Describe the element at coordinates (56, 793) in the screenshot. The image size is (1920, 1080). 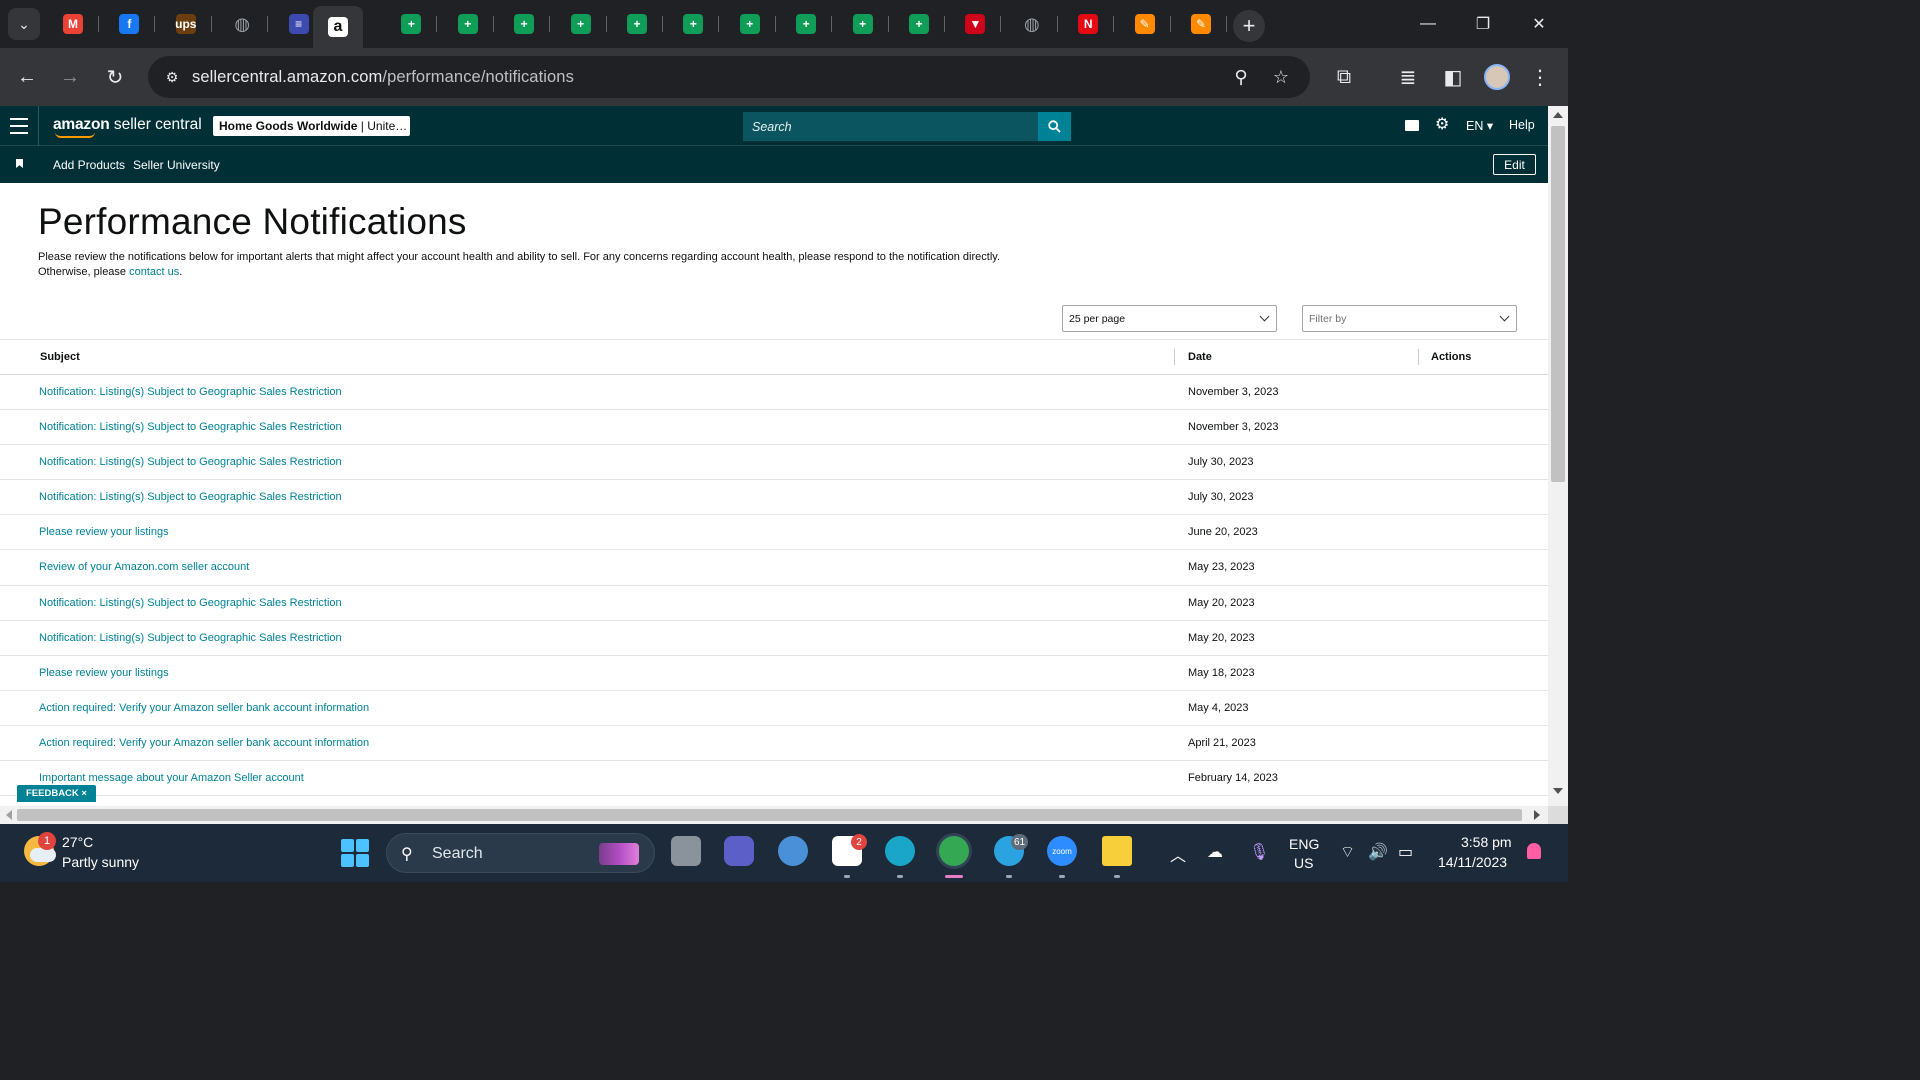
I see `feedback-button: FEEDBACK ×` at that location.